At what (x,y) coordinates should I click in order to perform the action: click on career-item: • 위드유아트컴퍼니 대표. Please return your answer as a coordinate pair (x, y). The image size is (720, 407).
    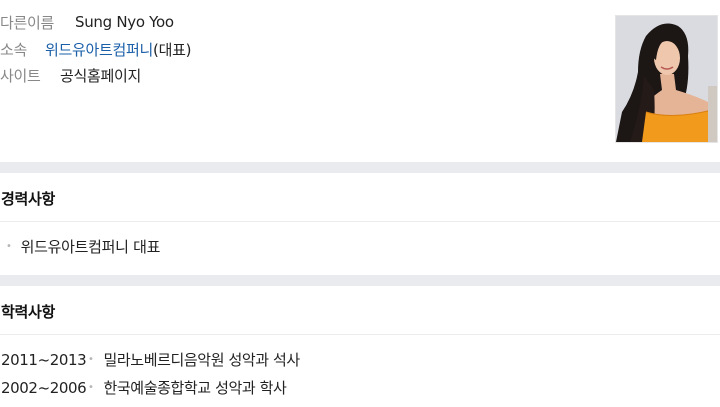
    Looking at the image, I should click on (83, 246).